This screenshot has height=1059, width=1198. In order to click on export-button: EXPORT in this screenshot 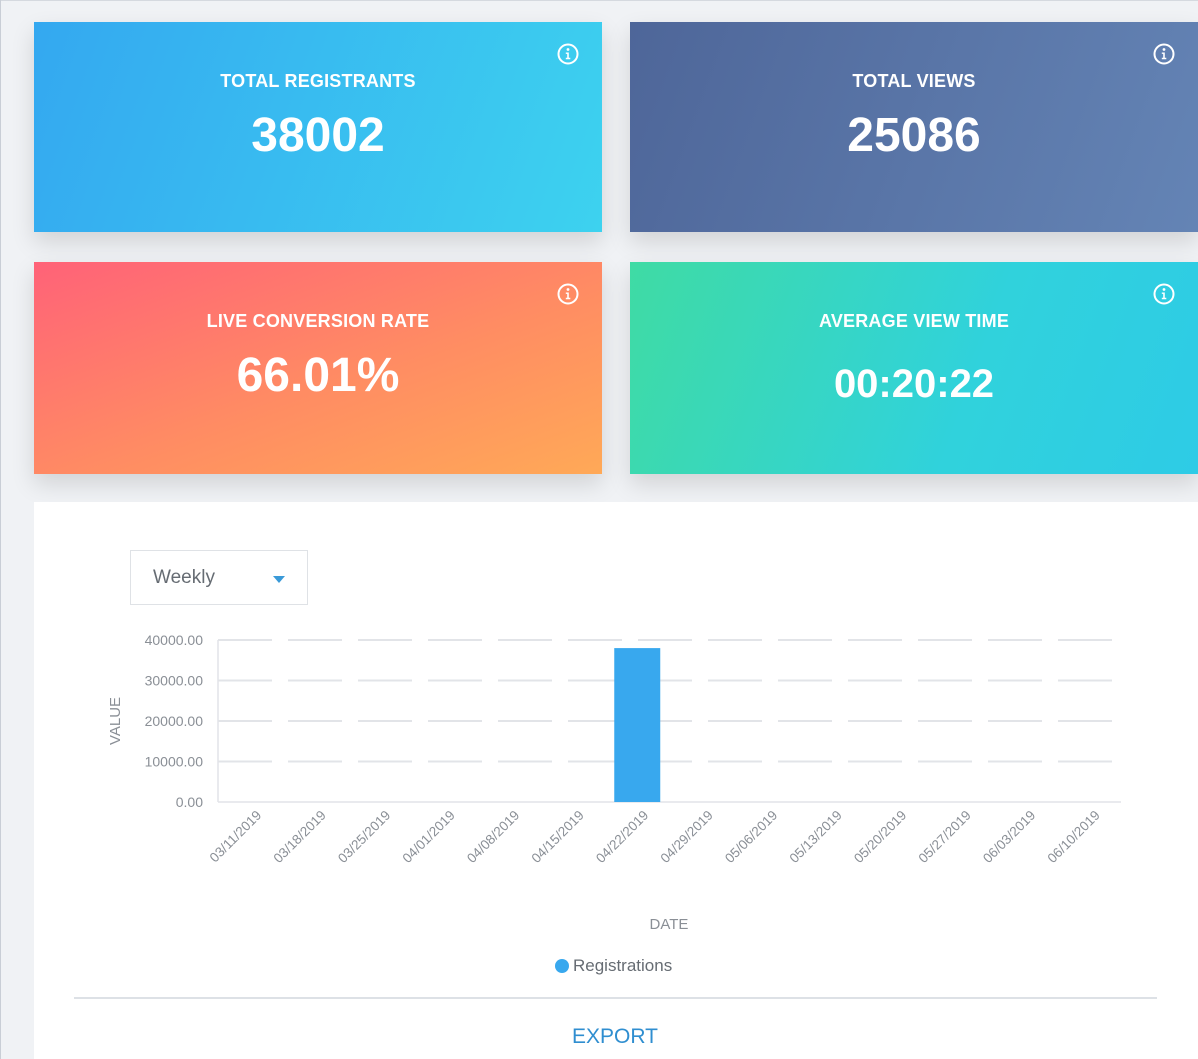, I will do `click(599, 1037)`.